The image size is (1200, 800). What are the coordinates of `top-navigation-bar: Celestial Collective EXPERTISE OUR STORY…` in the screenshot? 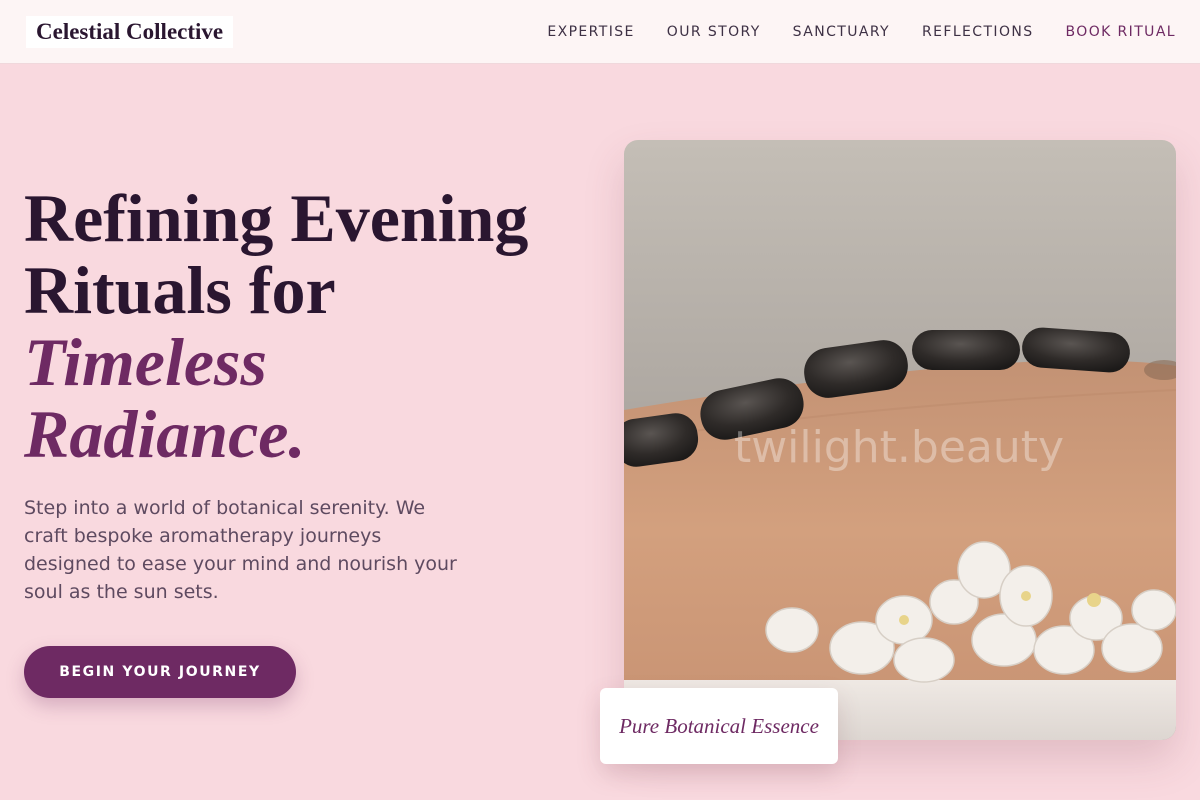 It's located at (600, 32).